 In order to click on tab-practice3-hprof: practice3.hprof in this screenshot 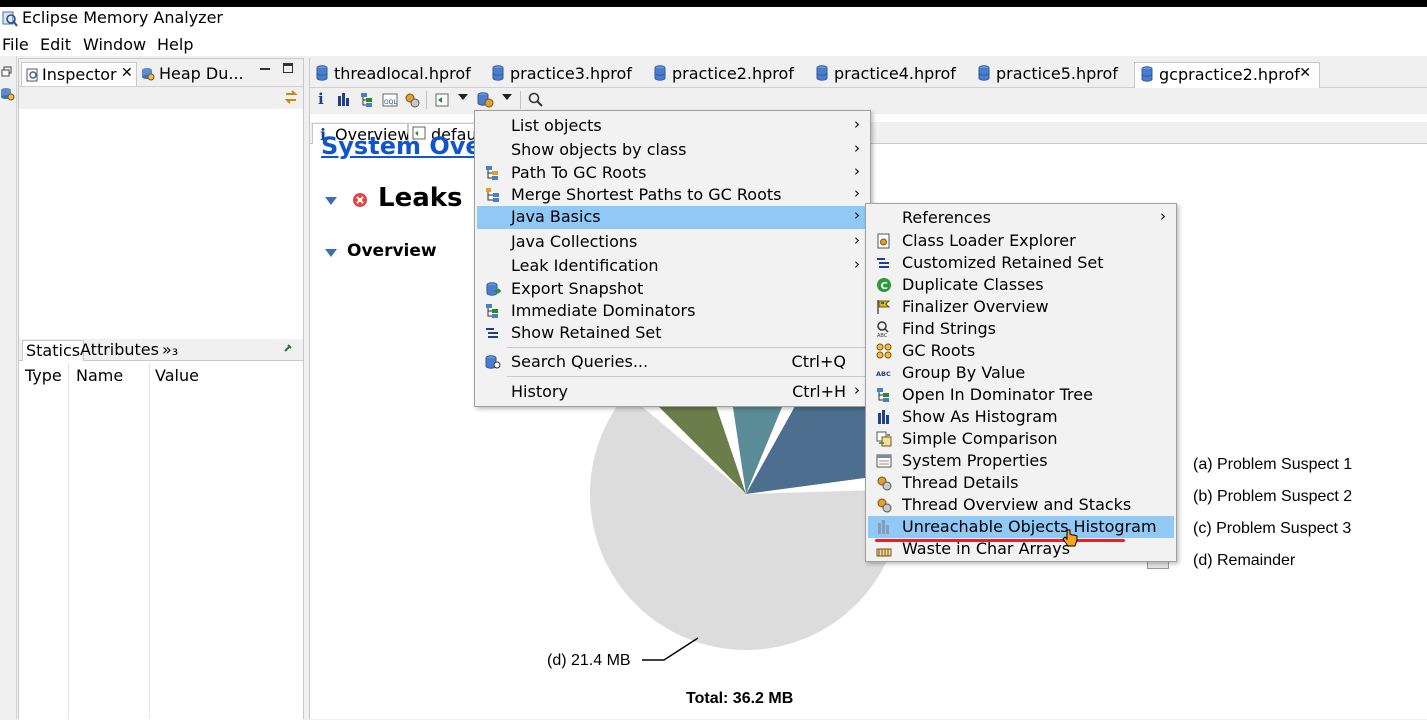, I will do `click(567, 75)`.